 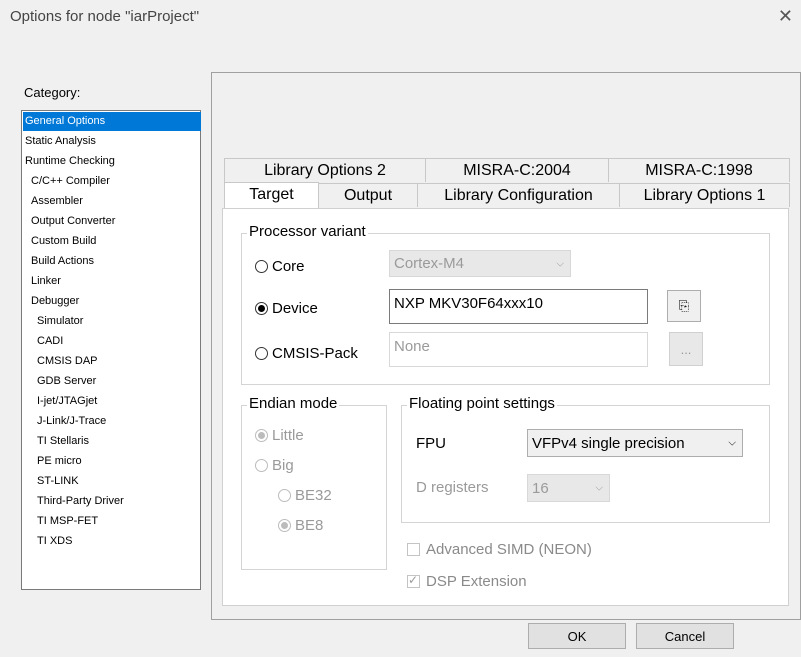 I want to click on advanced-simd-option: Advanced SIMD (NEON), so click(x=499, y=549).